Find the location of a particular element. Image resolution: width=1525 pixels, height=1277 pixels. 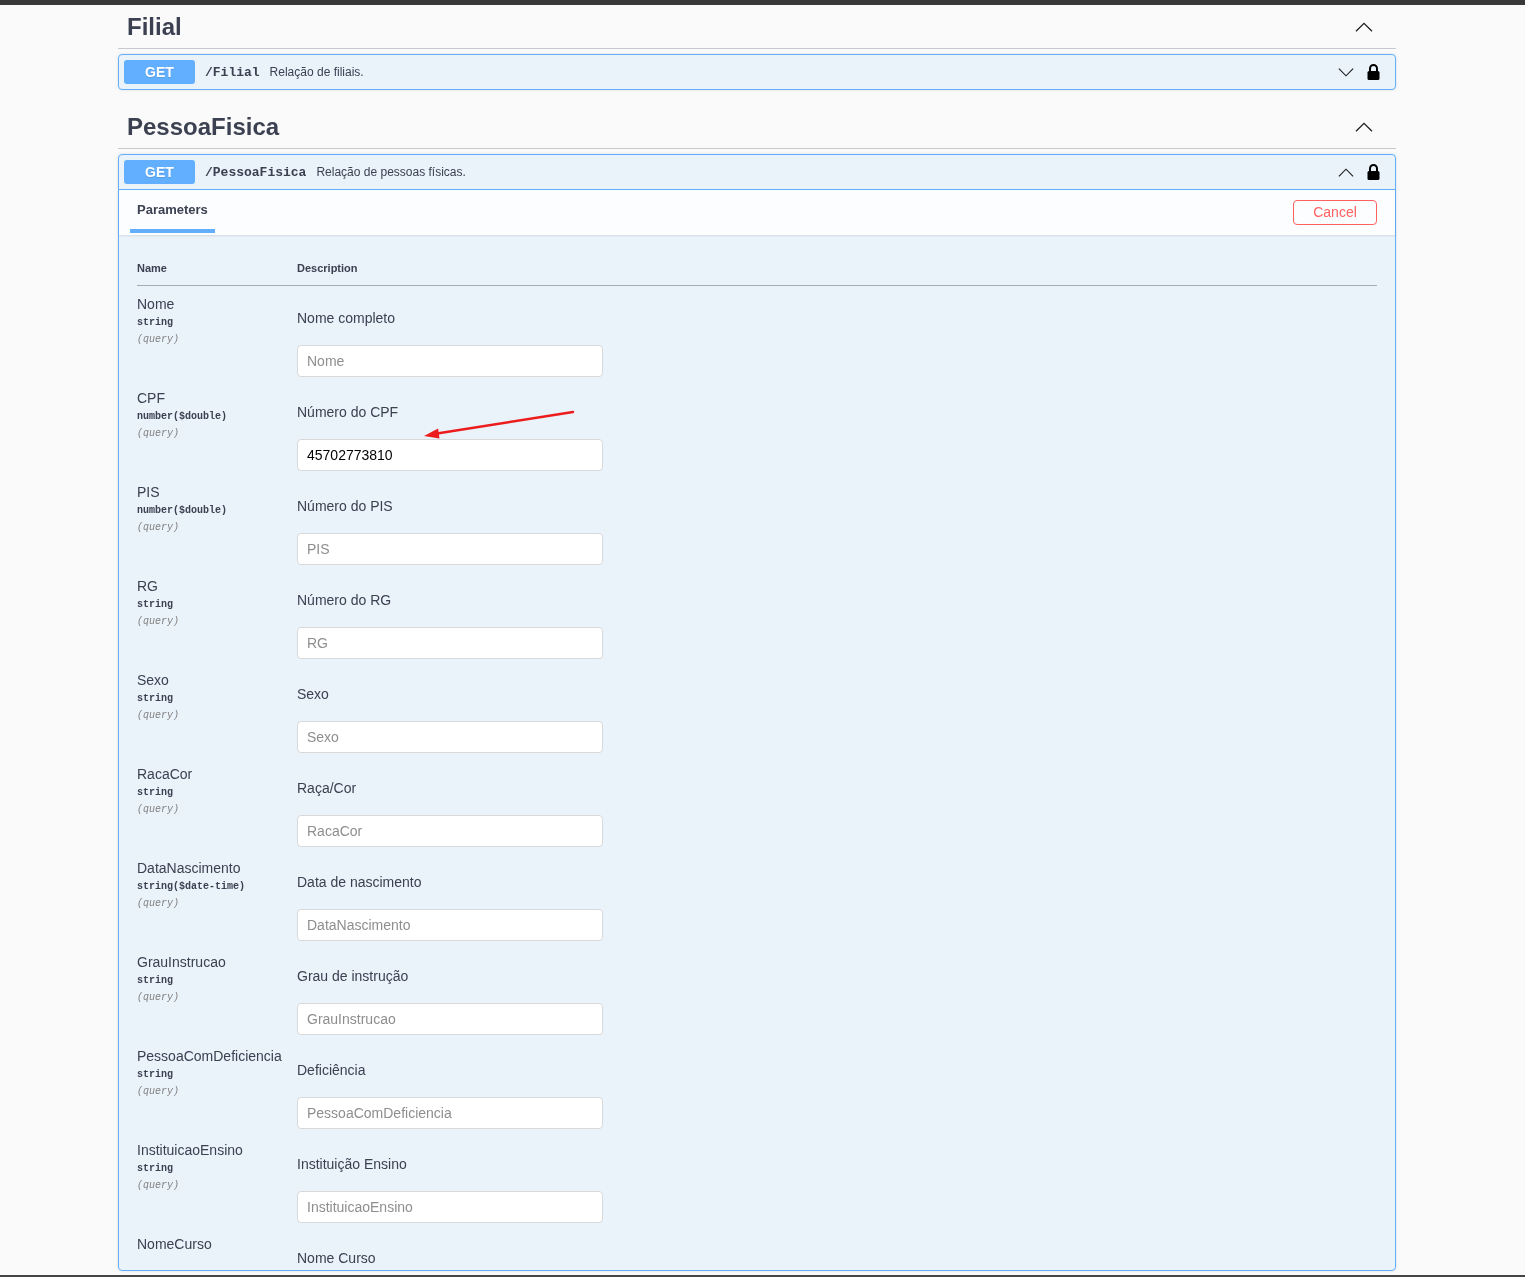

section-title: PessoaFisica is located at coordinates (203, 126).